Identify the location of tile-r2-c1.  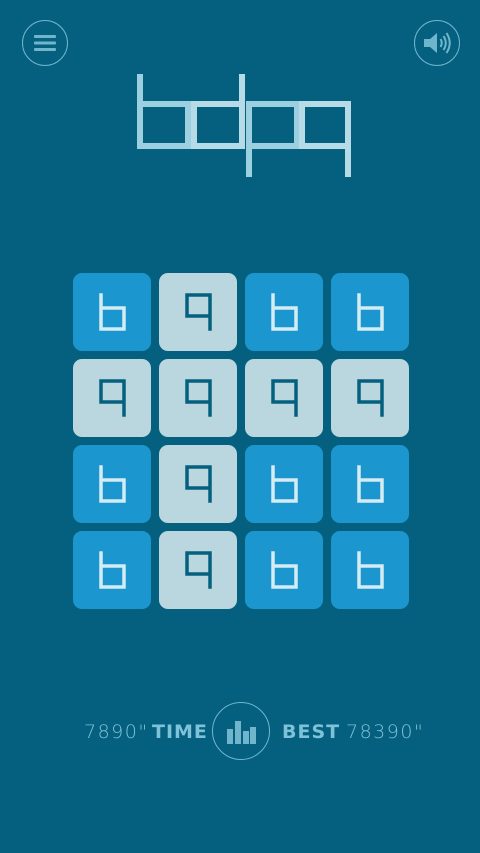
(112, 398).